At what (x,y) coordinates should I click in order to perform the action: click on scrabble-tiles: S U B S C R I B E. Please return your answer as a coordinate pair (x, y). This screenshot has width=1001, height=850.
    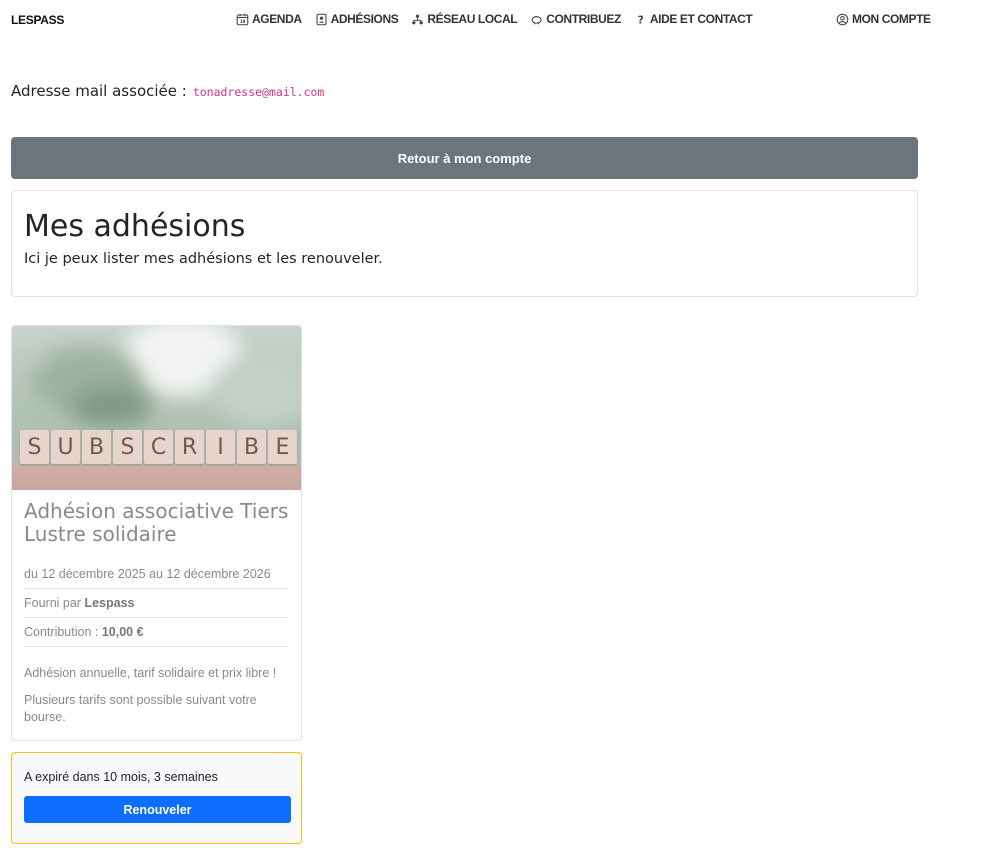
    Looking at the image, I should click on (158, 447).